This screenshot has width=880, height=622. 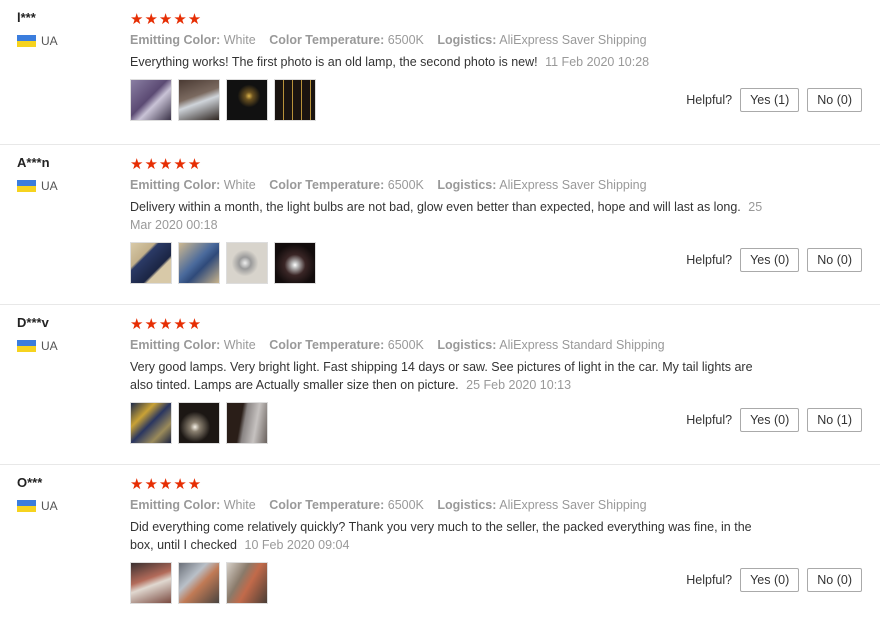 What do you see at coordinates (582, 345) in the screenshot?
I see `logistics-value: AliExpress Standard Shipping` at bounding box center [582, 345].